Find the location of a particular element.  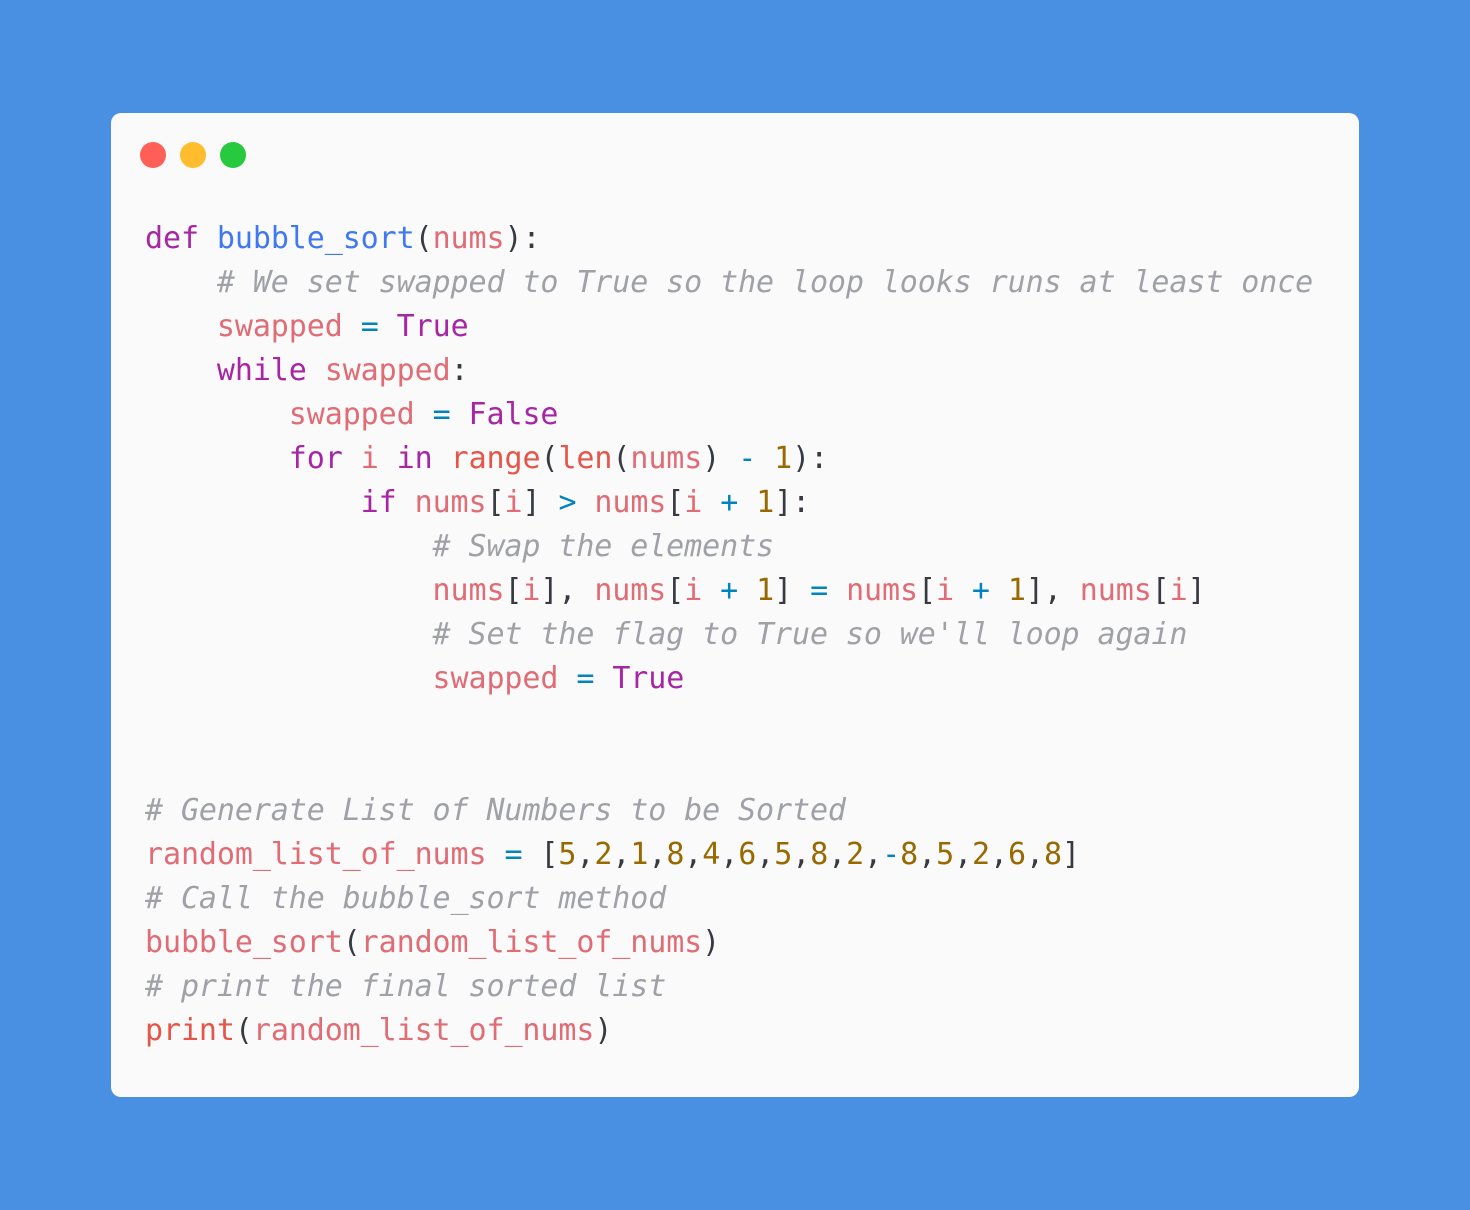

code-token-comment: # Generate List of Numbers to be Sorted is located at coordinates (495, 810).